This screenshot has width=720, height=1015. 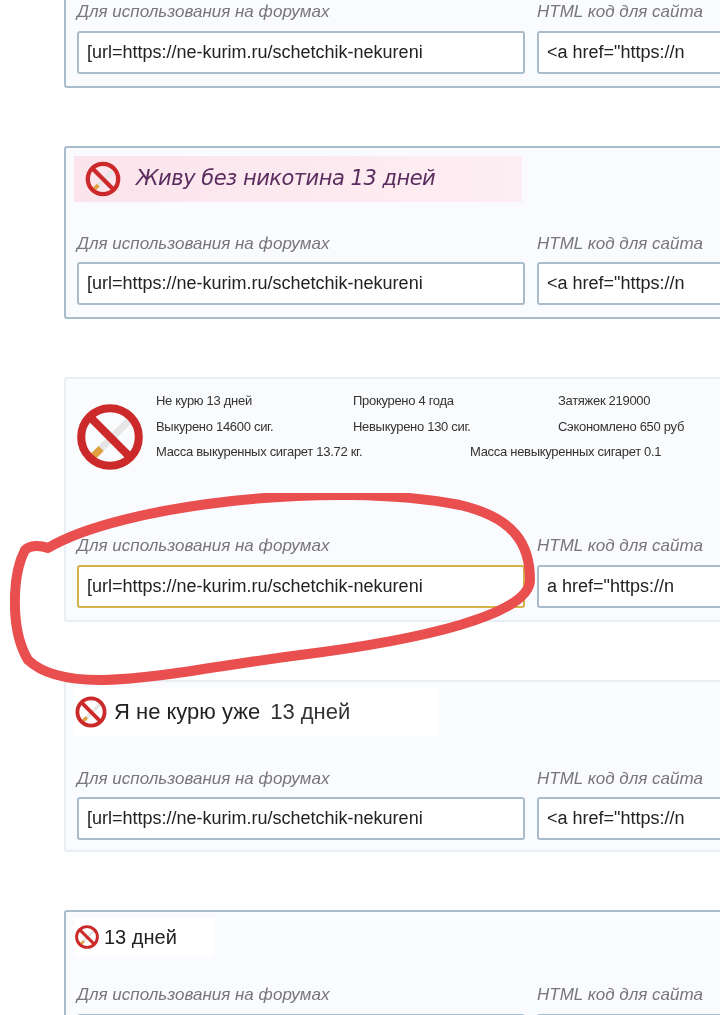 I want to click on banner-text: Я не курю уже, so click(x=187, y=712).